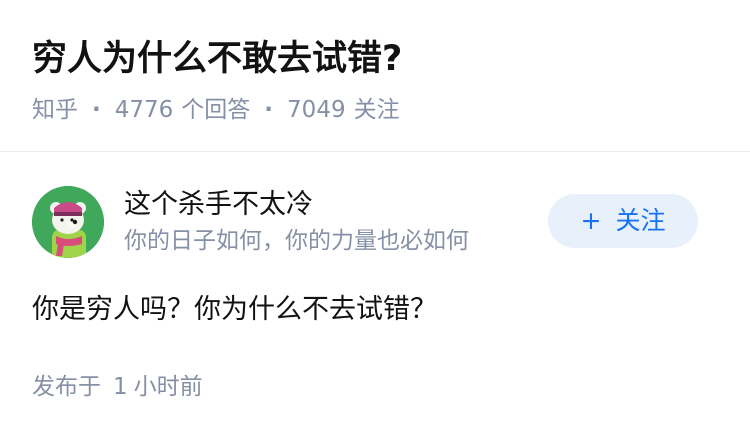 The width and height of the screenshot is (750, 438). What do you see at coordinates (168, 387) in the screenshot?
I see `published-unit: 小时前` at bounding box center [168, 387].